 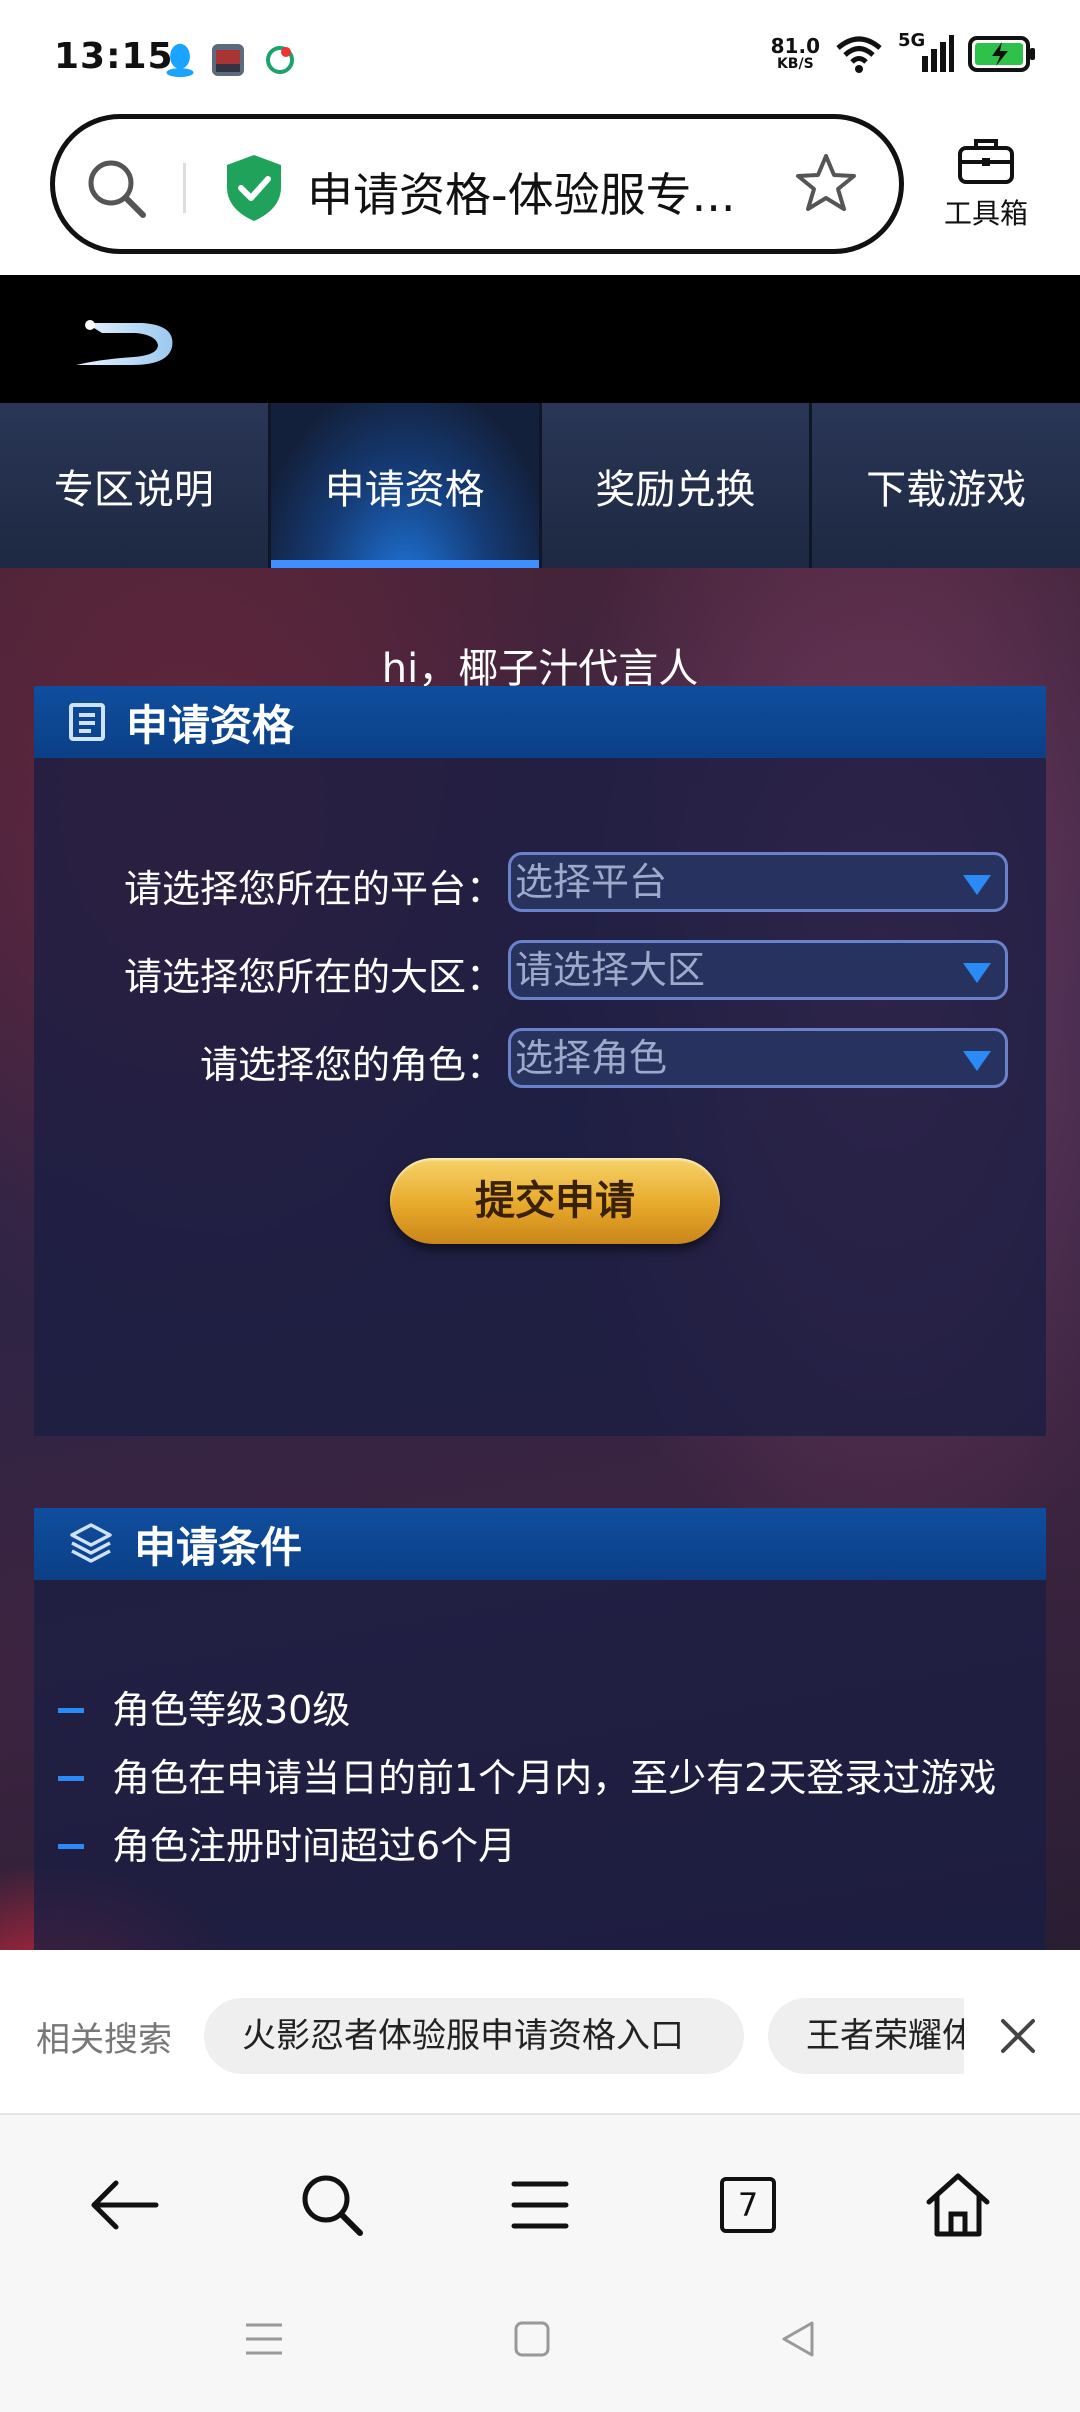 I want to click on address-bar-divider, so click(x=184, y=188).